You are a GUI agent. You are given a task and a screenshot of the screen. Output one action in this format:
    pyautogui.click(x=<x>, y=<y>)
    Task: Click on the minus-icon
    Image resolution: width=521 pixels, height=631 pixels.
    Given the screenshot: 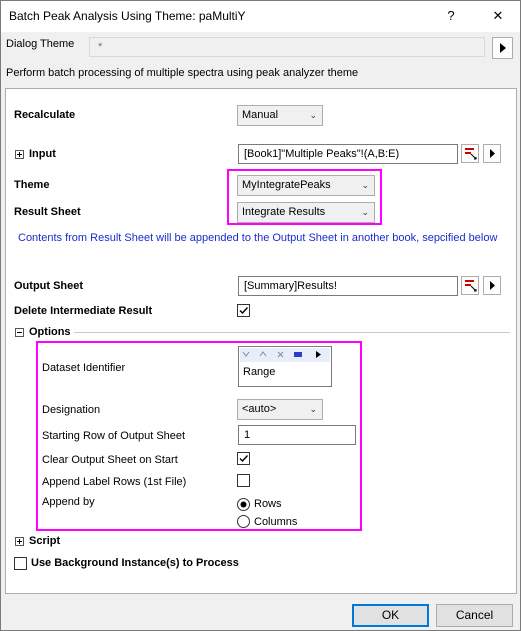 What is the action you would take?
    pyautogui.click(x=19, y=332)
    